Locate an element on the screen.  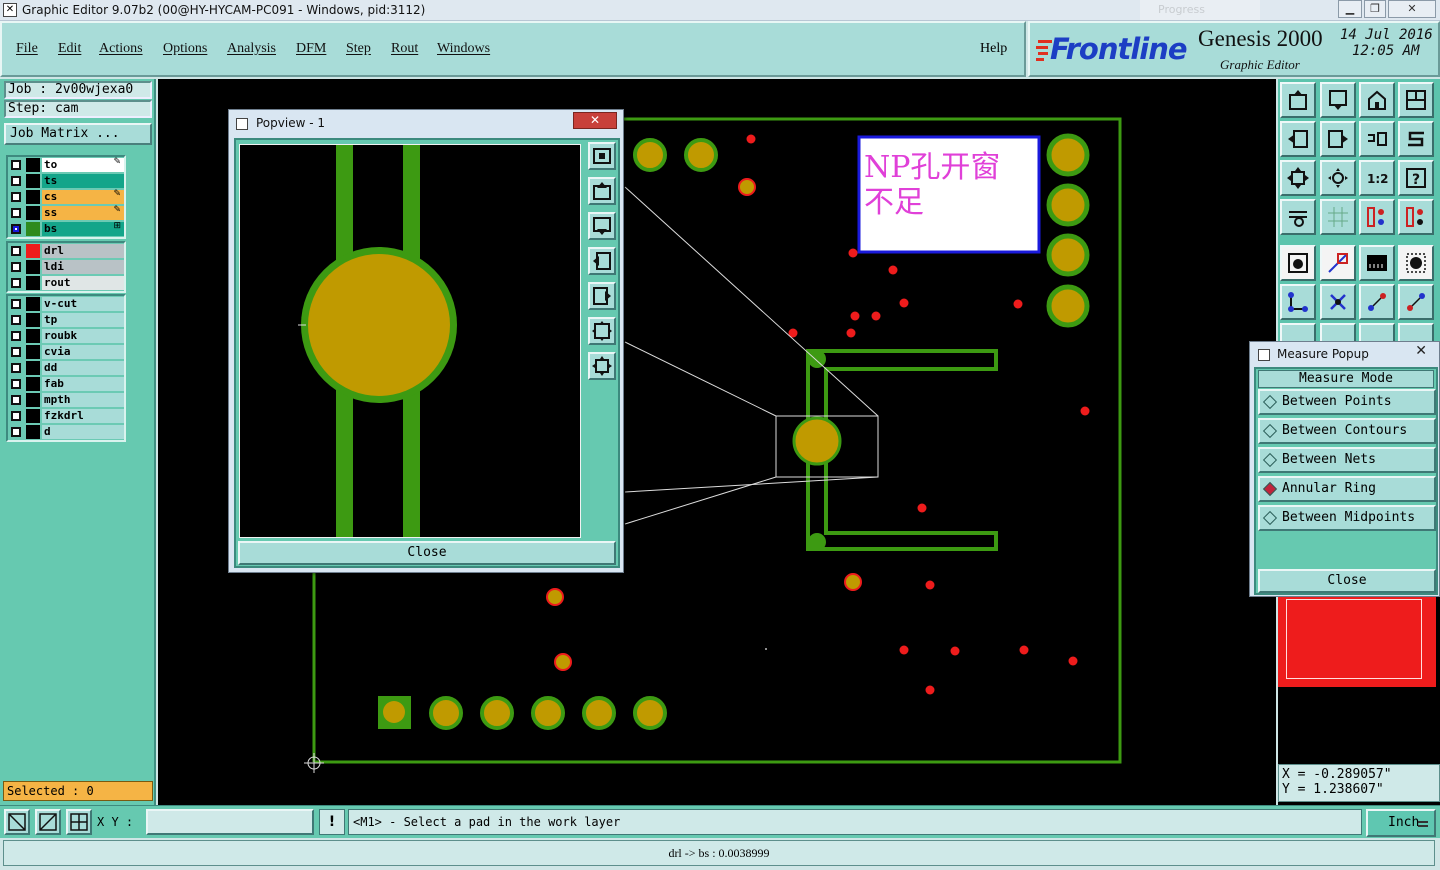
snap-mode-icon is located at coordinates (48, 822).